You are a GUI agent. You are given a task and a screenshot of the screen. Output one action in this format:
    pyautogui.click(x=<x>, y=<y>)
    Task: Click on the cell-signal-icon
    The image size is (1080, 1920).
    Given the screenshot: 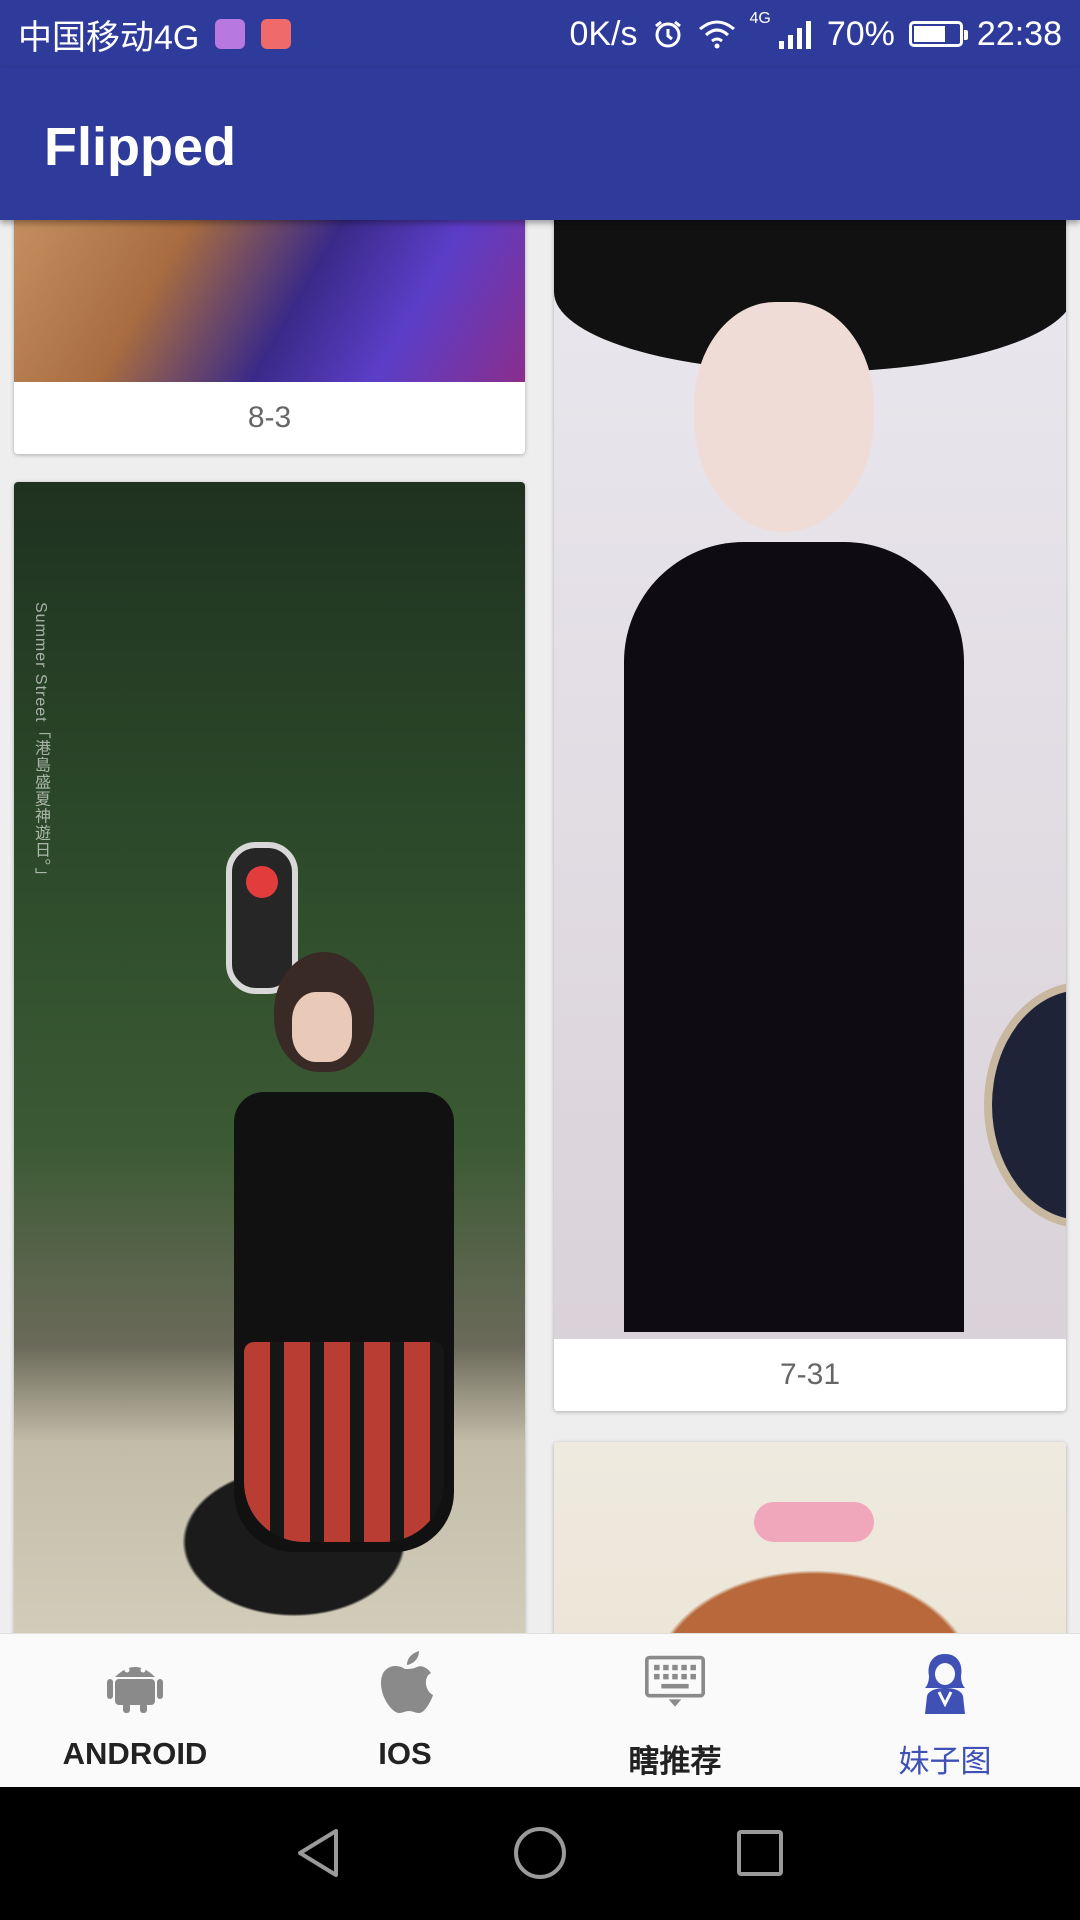 What is the action you would take?
    pyautogui.click(x=795, y=34)
    